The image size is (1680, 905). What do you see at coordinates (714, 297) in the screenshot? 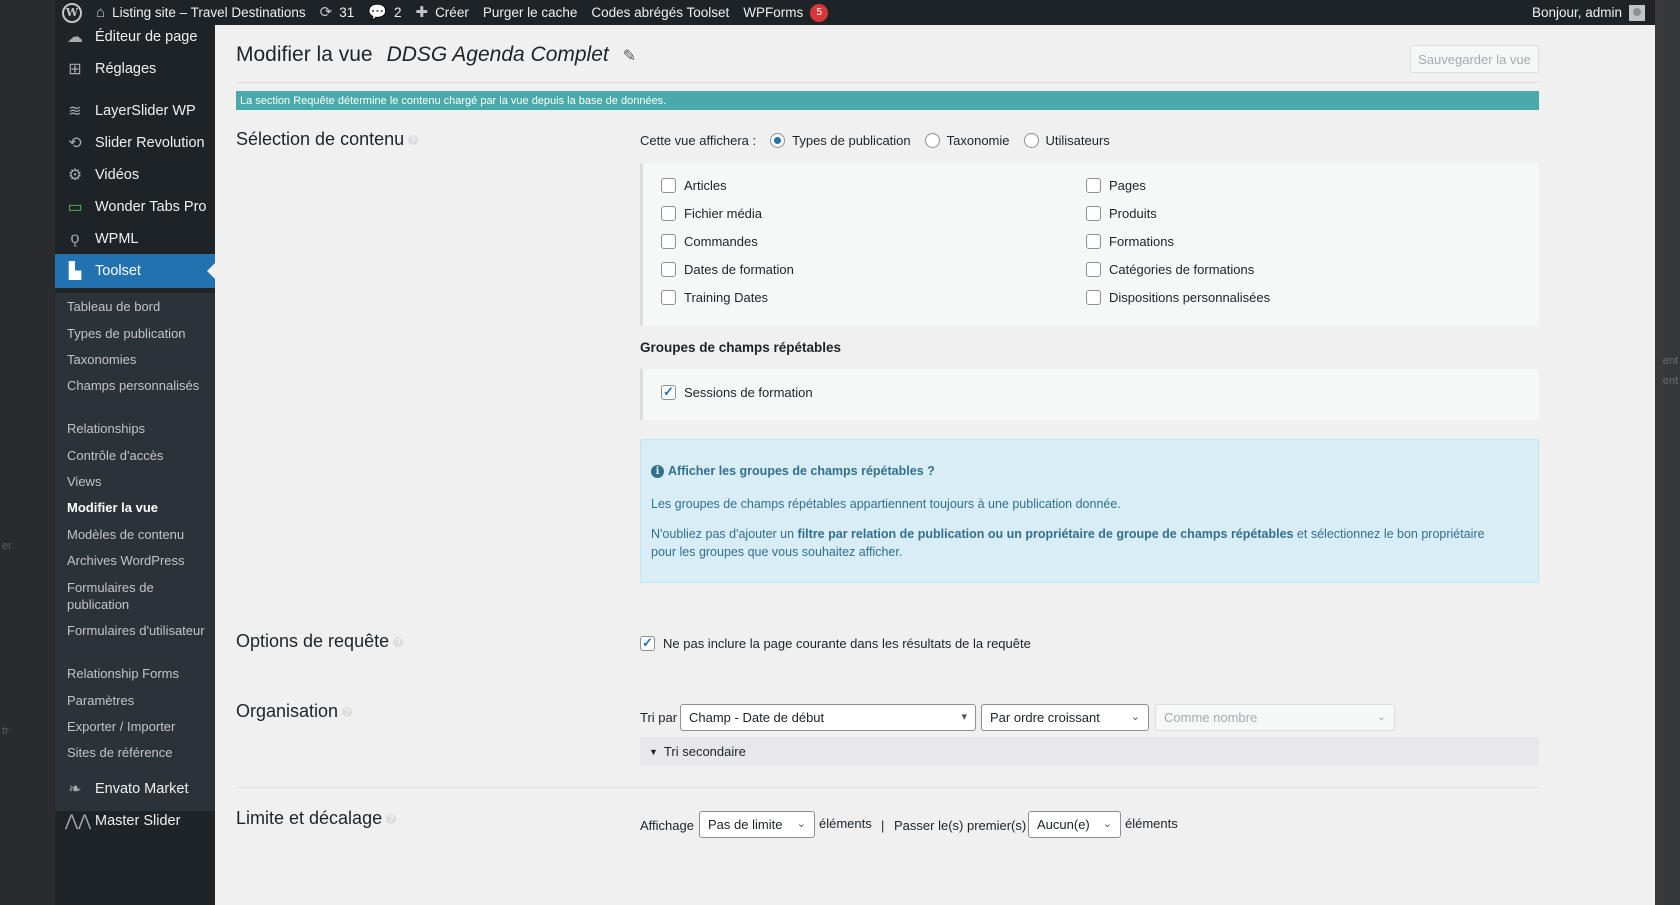
I see `checkbox-training-dates: Training Dates` at bounding box center [714, 297].